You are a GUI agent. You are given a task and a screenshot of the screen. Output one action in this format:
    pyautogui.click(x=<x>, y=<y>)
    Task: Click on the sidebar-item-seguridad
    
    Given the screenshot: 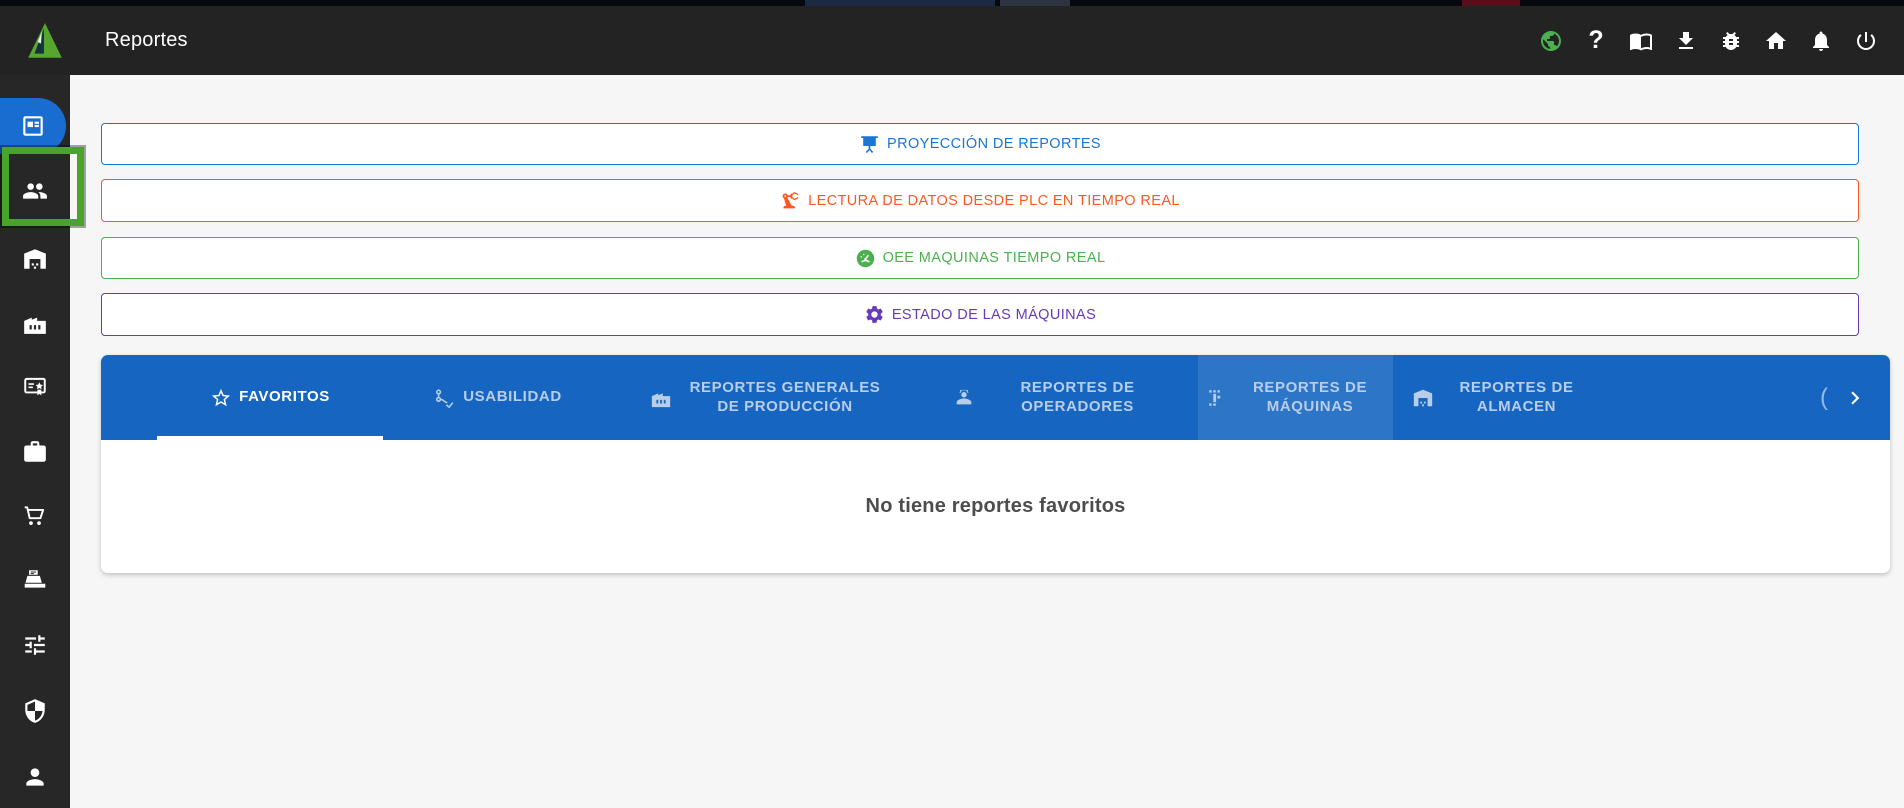 What is the action you would take?
    pyautogui.click(x=35, y=711)
    